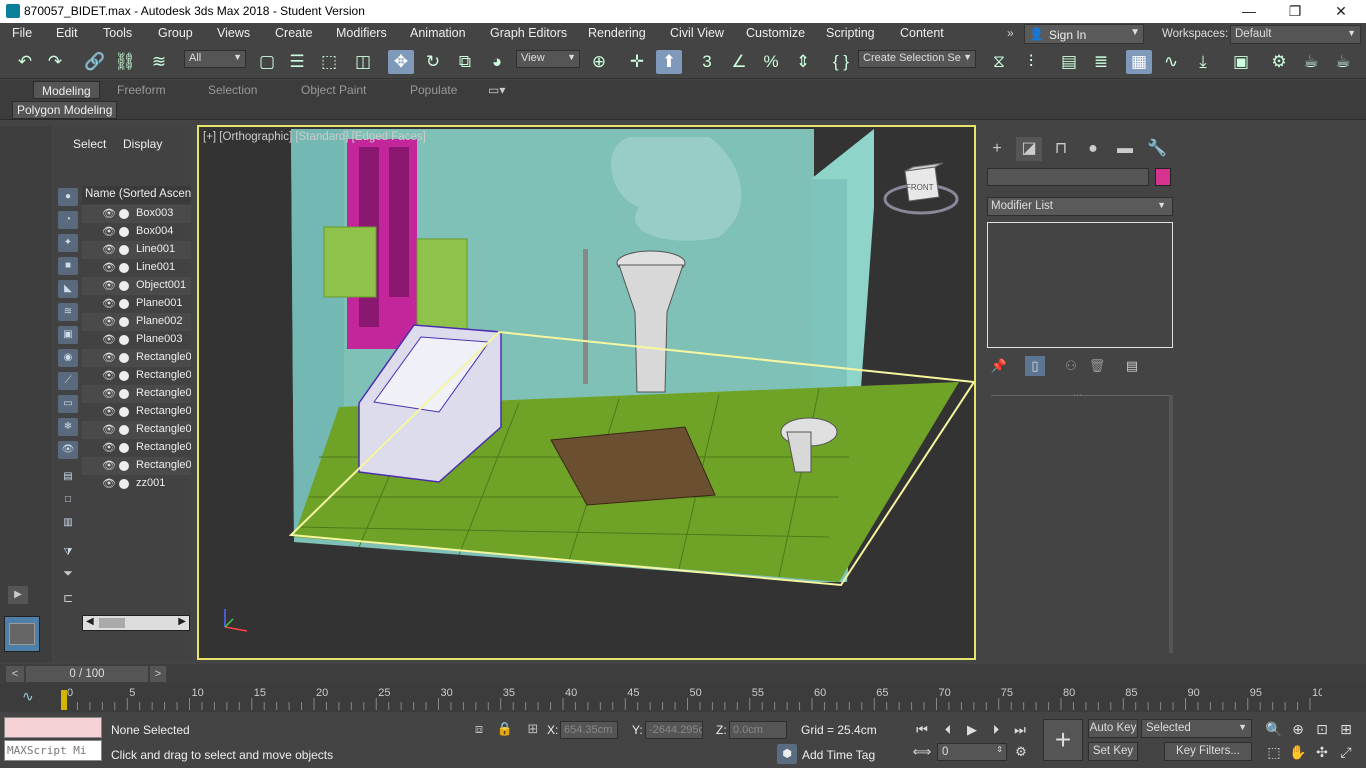  What do you see at coordinates (1163, 177) in the screenshot?
I see `object-color-swatch` at bounding box center [1163, 177].